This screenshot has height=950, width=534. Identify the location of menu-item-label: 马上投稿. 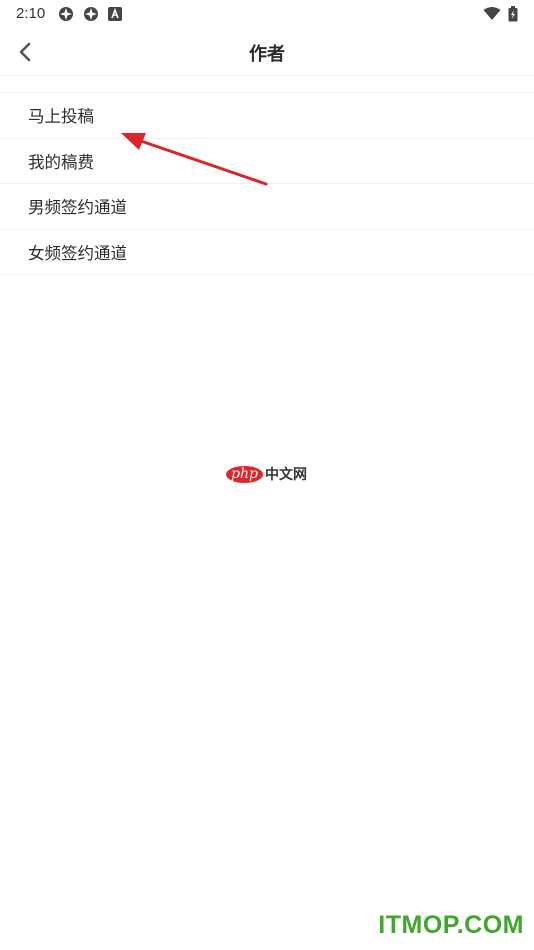
(61, 117).